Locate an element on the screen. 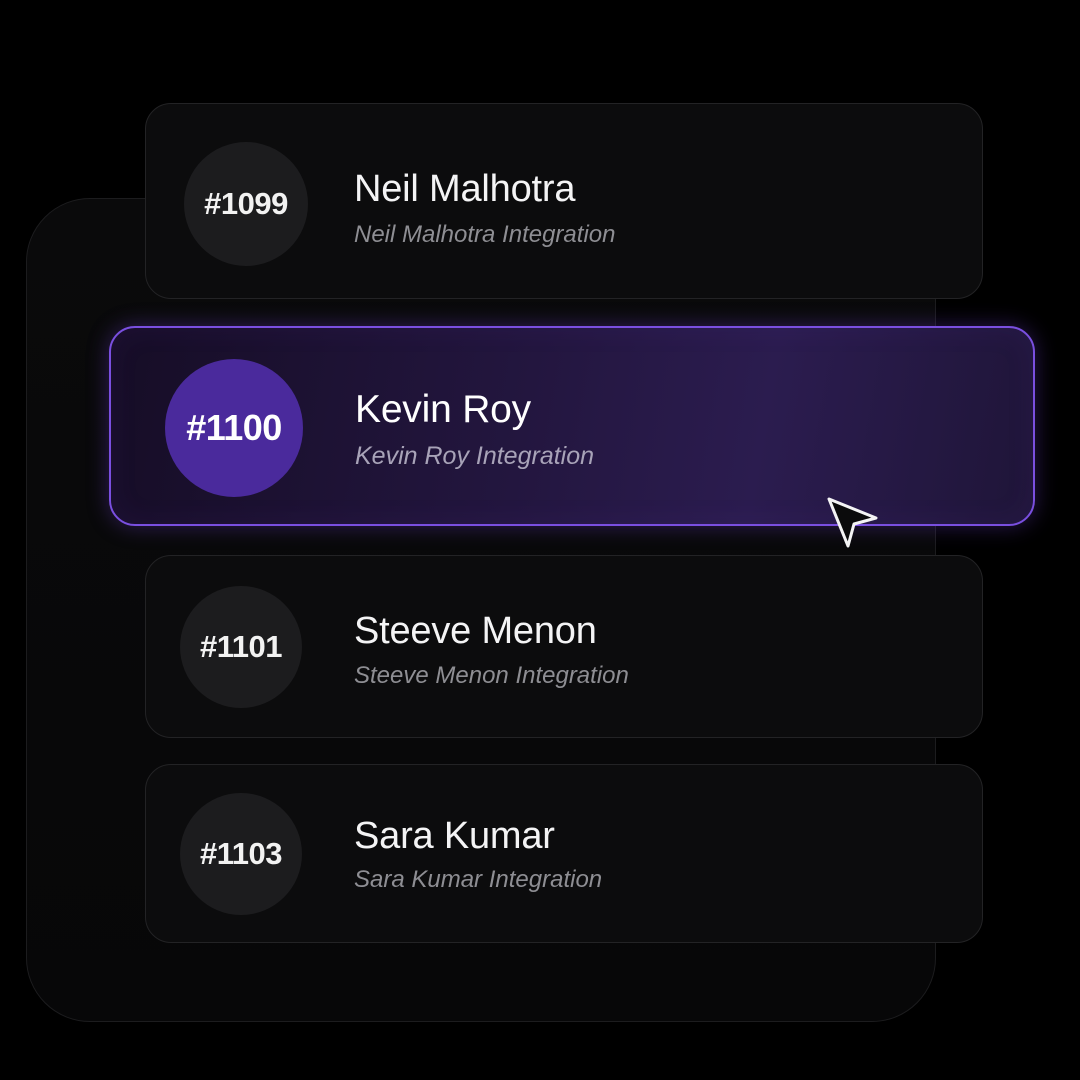 Image resolution: width=1080 pixels, height=1080 pixels. item-subtitle: Sara Kumar Integration is located at coordinates (478, 879).